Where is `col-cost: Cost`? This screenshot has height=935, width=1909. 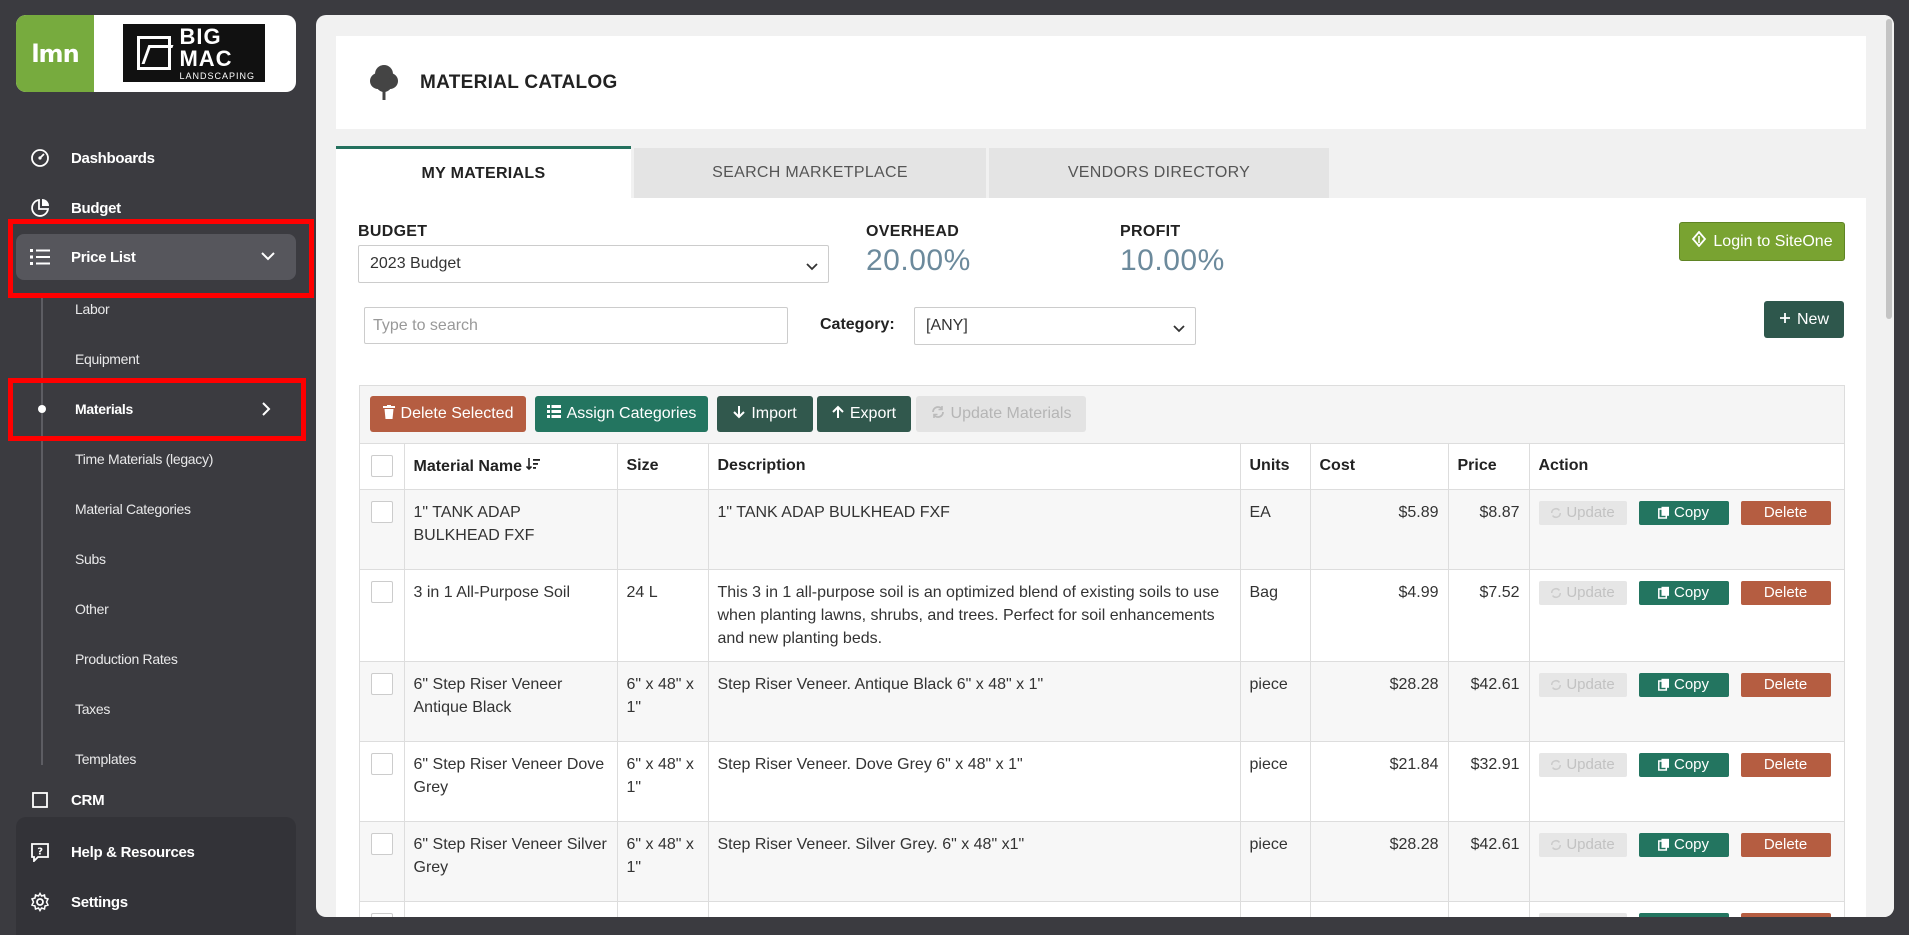 col-cost: Cost is located at coordinates (1379, 467).